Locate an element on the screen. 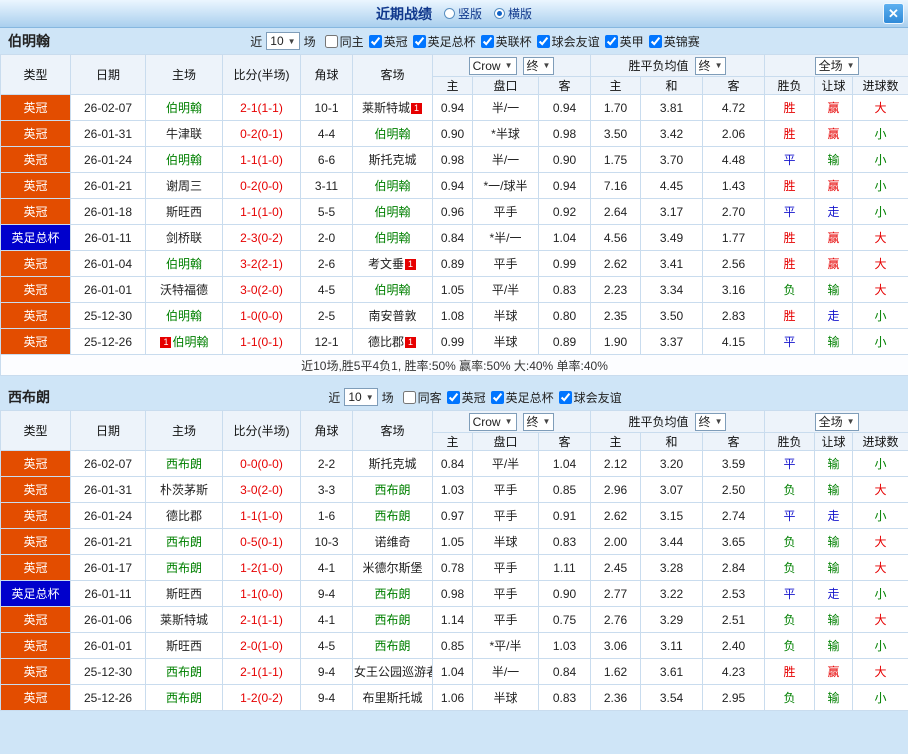 The image size is (908, 754). date-cell: 25-12-30 is located at coordinates (108, 315).